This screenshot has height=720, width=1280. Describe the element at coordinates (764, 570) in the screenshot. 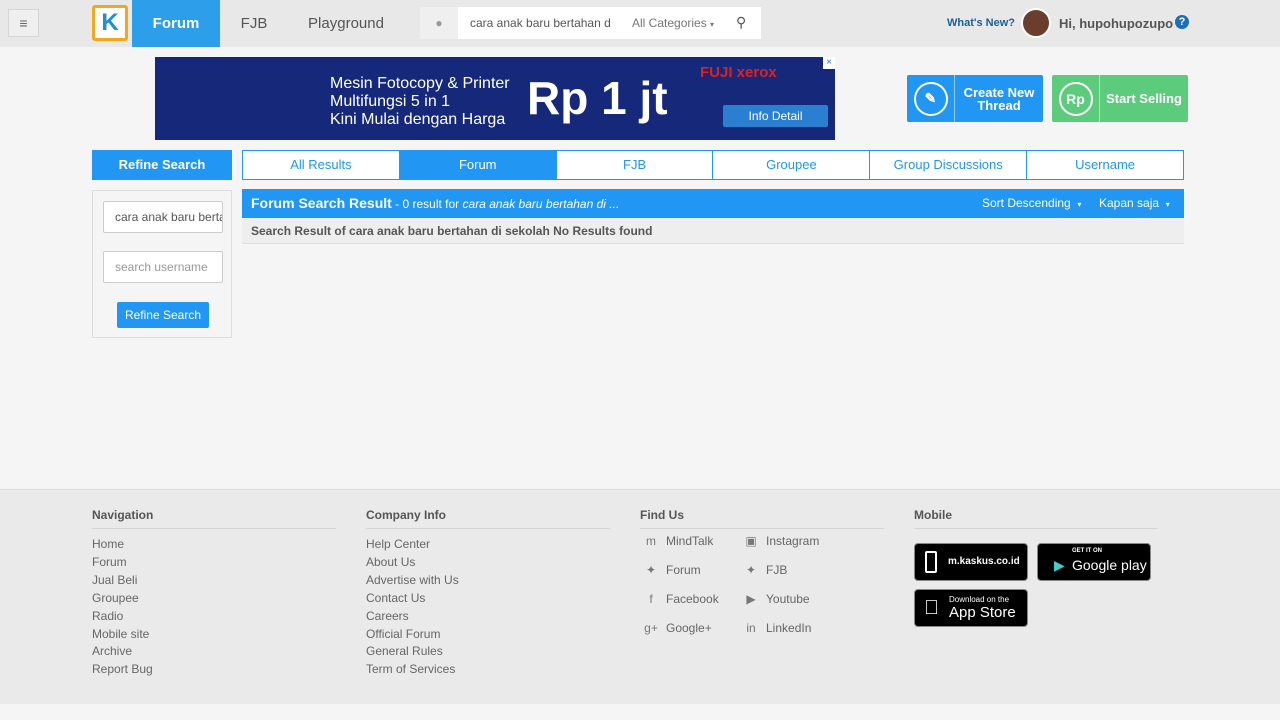

I see `twitter-fjb-link: ✦ FJB` at that location.